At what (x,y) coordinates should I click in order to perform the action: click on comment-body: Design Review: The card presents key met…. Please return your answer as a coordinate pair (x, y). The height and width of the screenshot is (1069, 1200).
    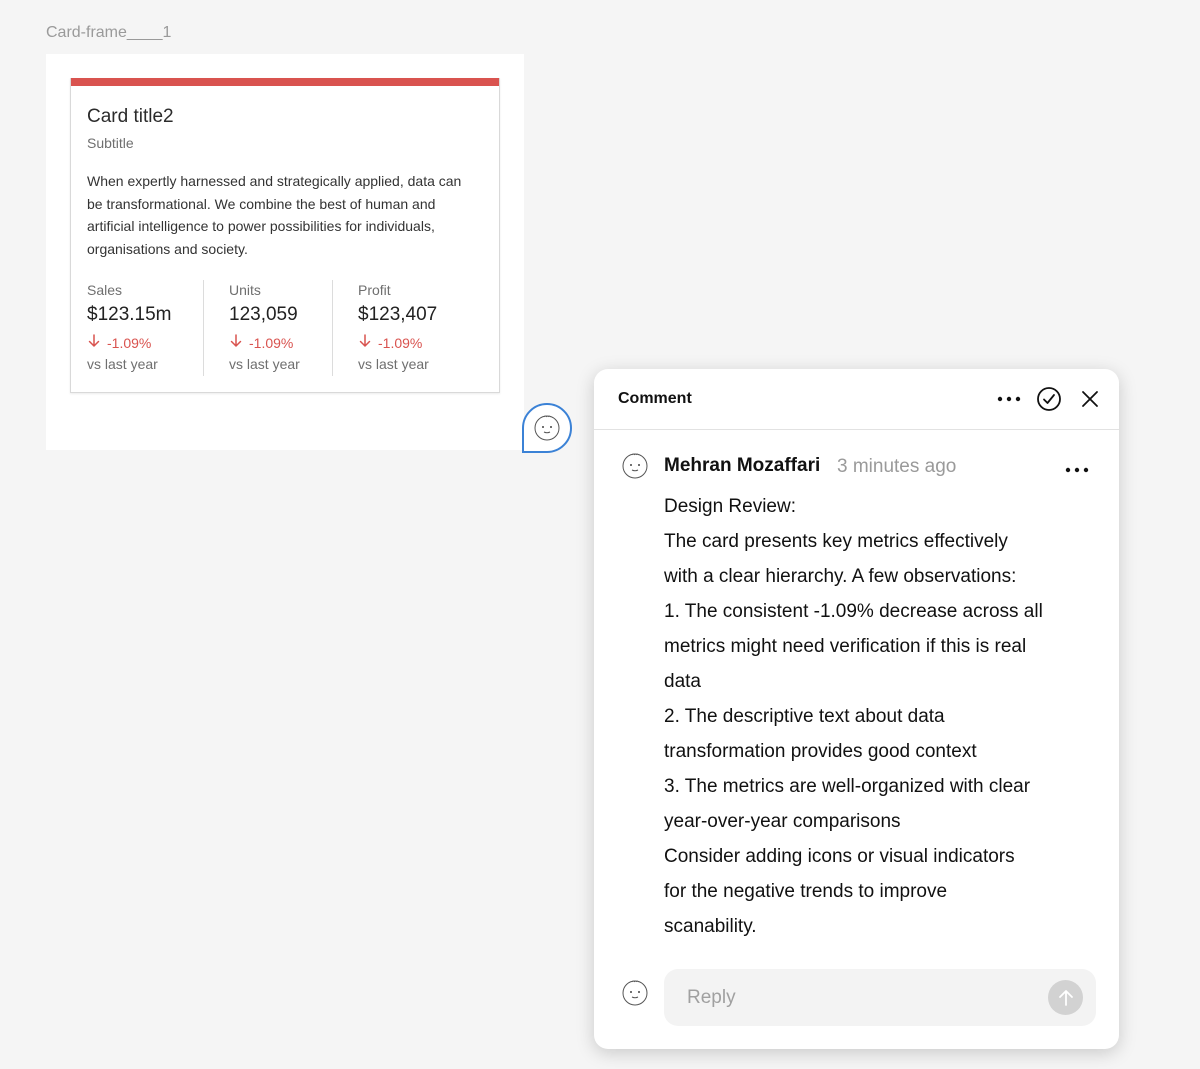
    Looking at the image, I should click on (869, 716).